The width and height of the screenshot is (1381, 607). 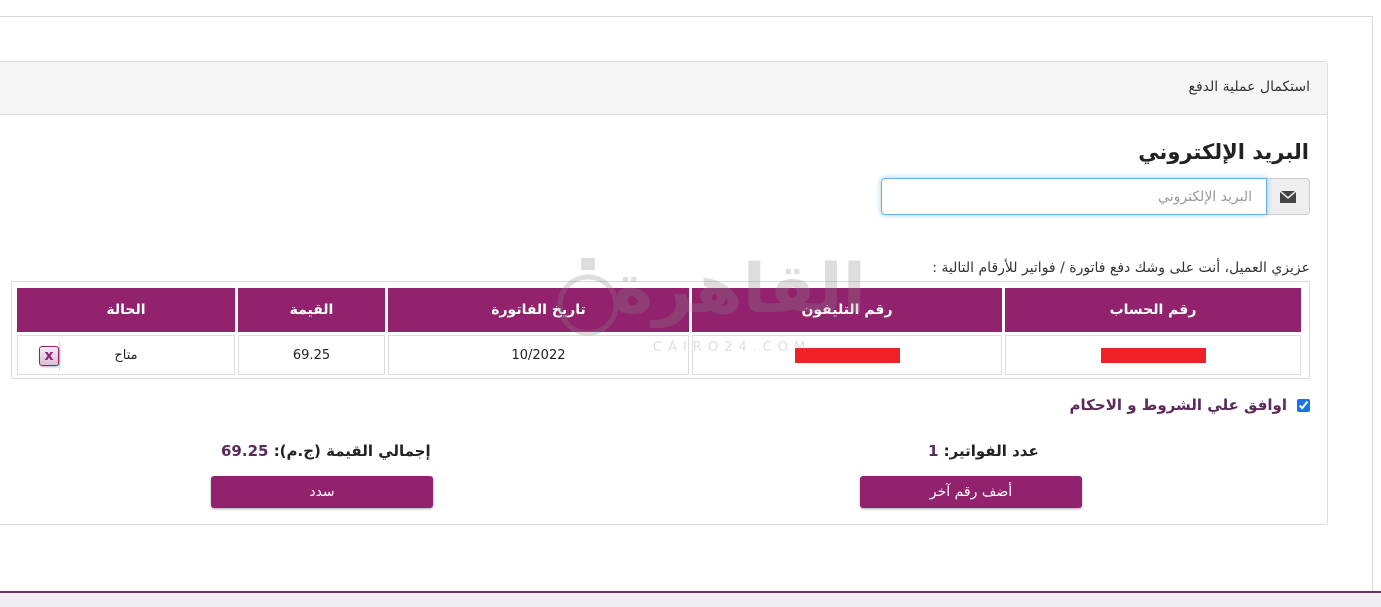 What do you see at coordinates (1153, 310) in the screenshot?
I see `col-account: رقم الحساب` at bounding box center [1153, 310].